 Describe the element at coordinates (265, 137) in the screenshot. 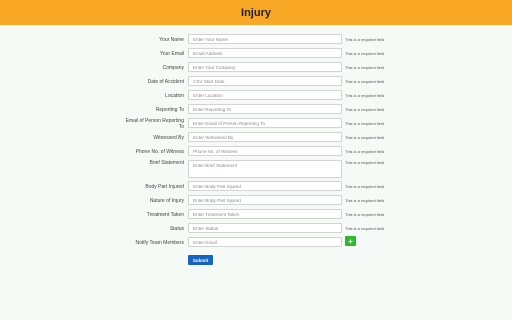

I see `witnessed-by-input` at that location.